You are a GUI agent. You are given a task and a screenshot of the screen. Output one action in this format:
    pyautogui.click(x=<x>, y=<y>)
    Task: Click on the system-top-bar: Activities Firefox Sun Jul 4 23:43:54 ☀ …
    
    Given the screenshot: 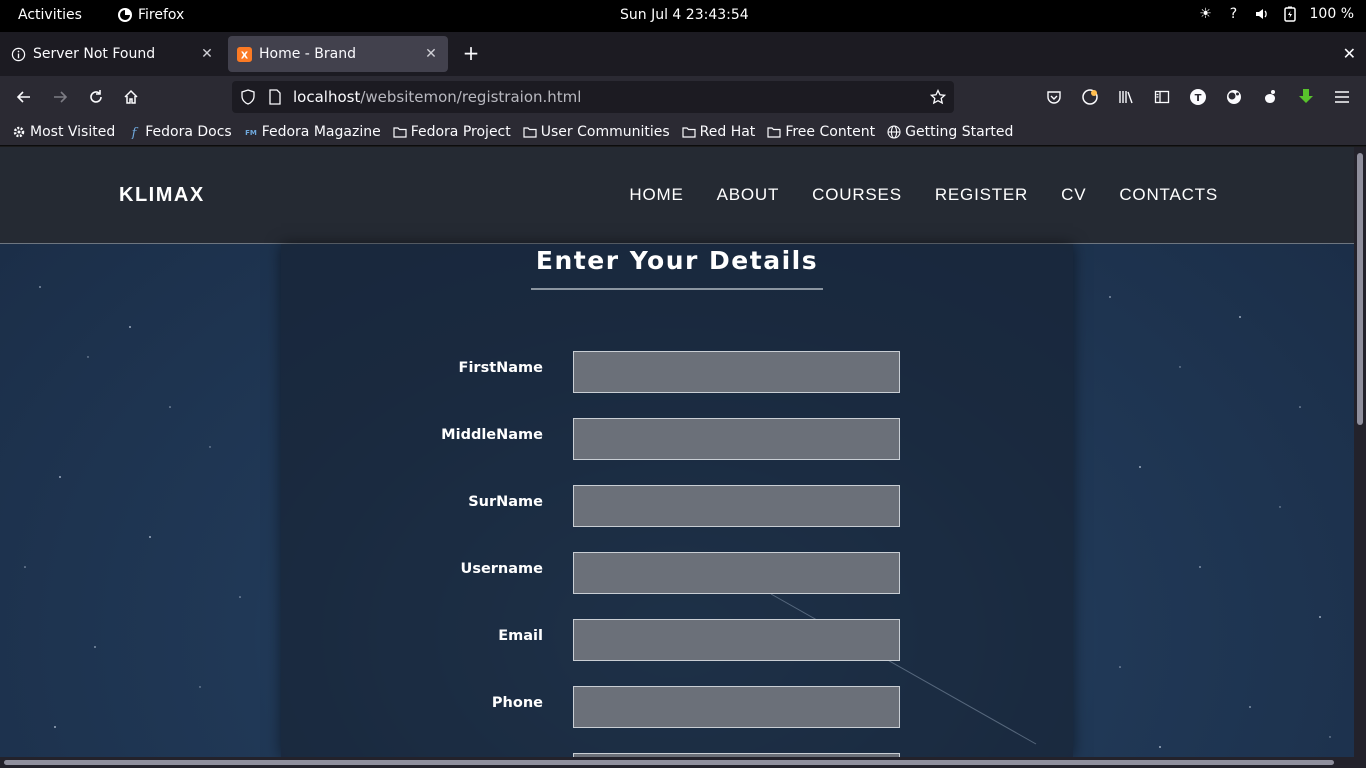 What is the action you would take?
    pyautogui.click(x=683, y=16)
    